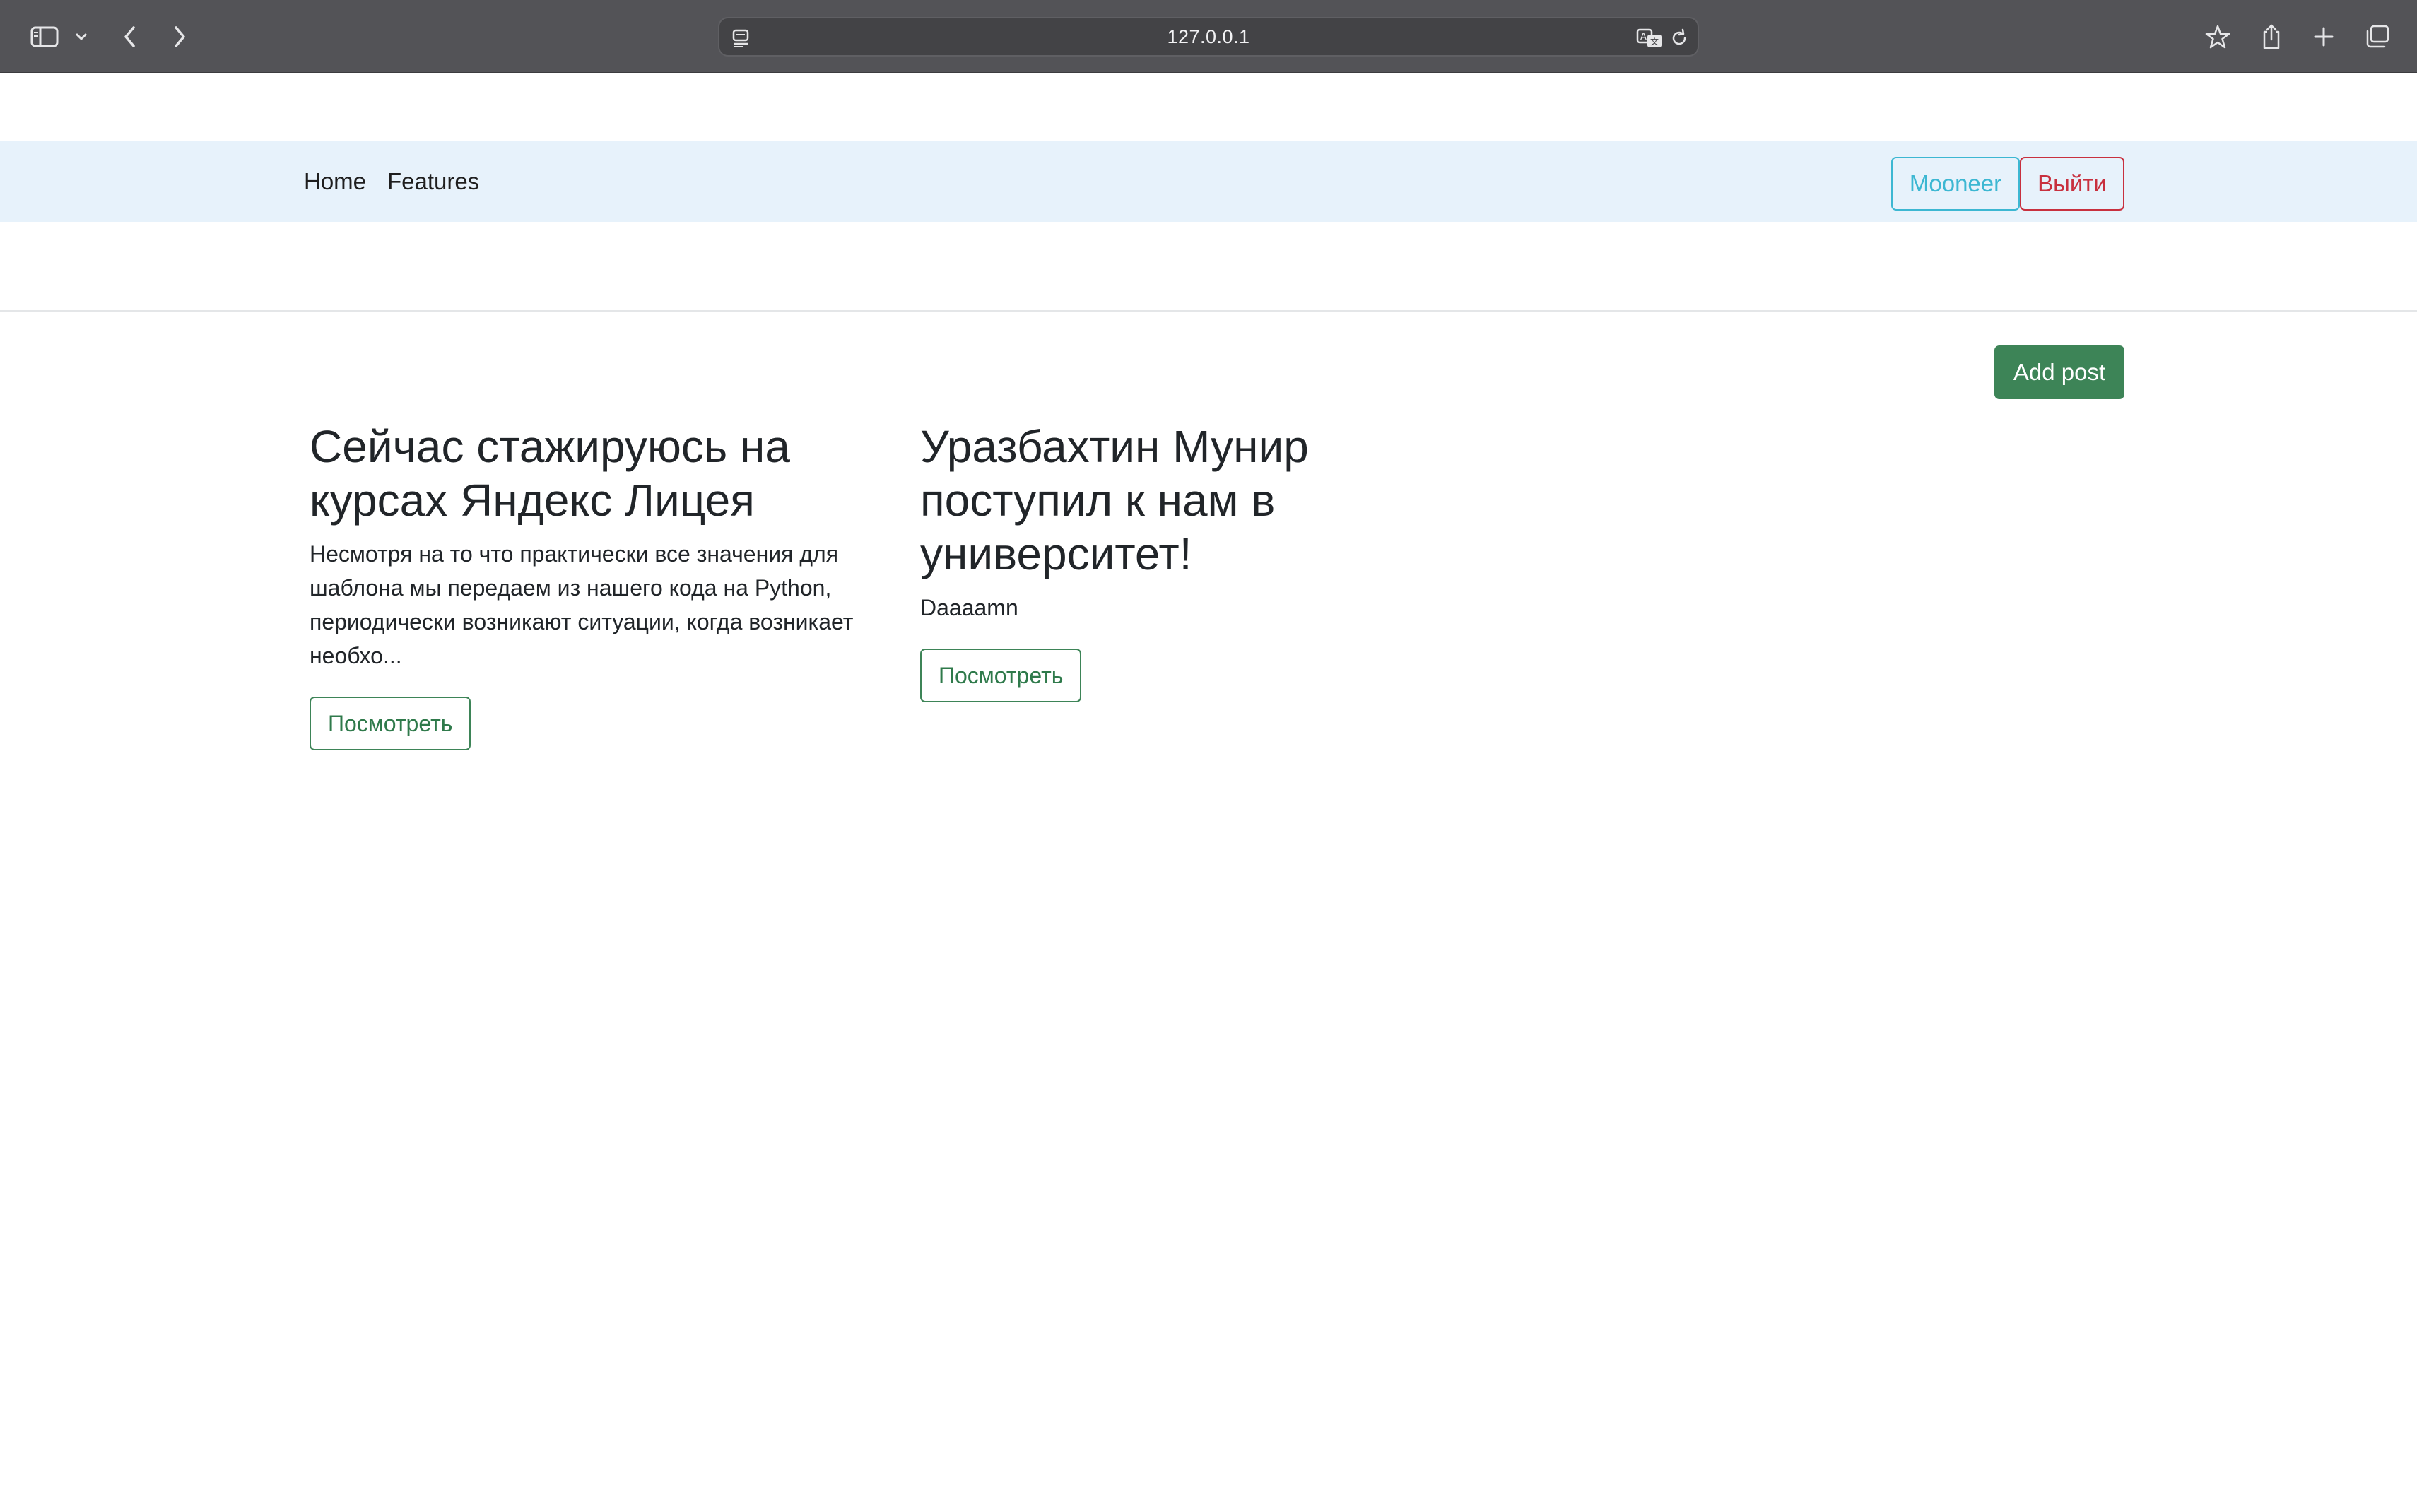 The height and width of the screenshot is (1512, 2417). I want to click on address-bar: 127.0.0.1 A 文, so click(1208, 37).